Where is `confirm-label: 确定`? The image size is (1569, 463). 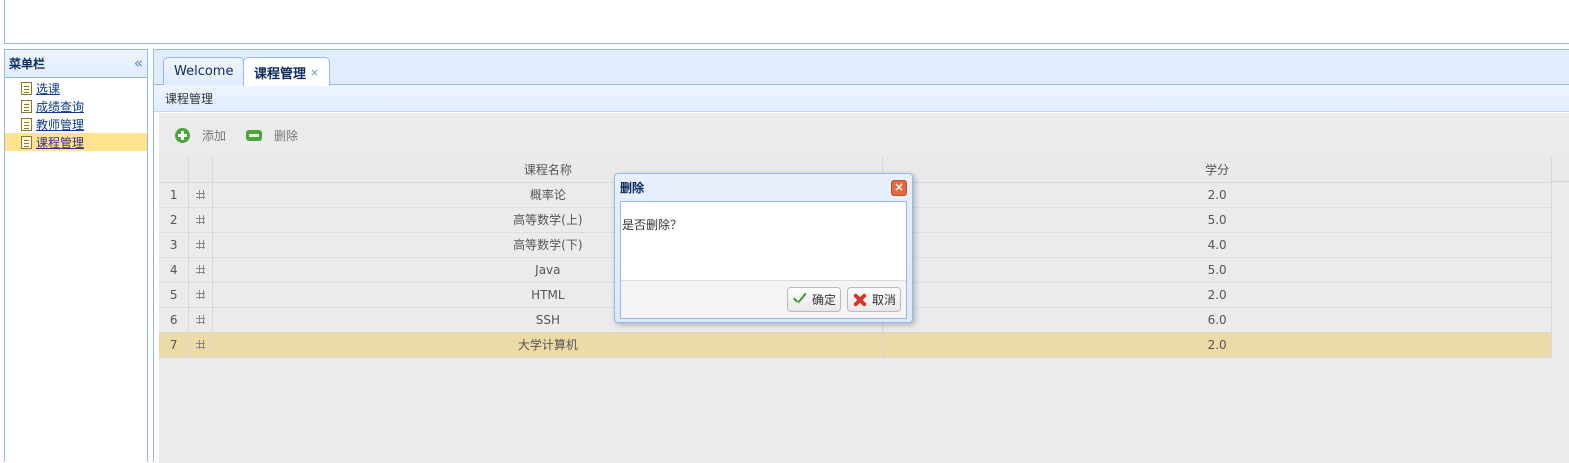 confirm-label: 确定 is located at coordinates (823, 300).